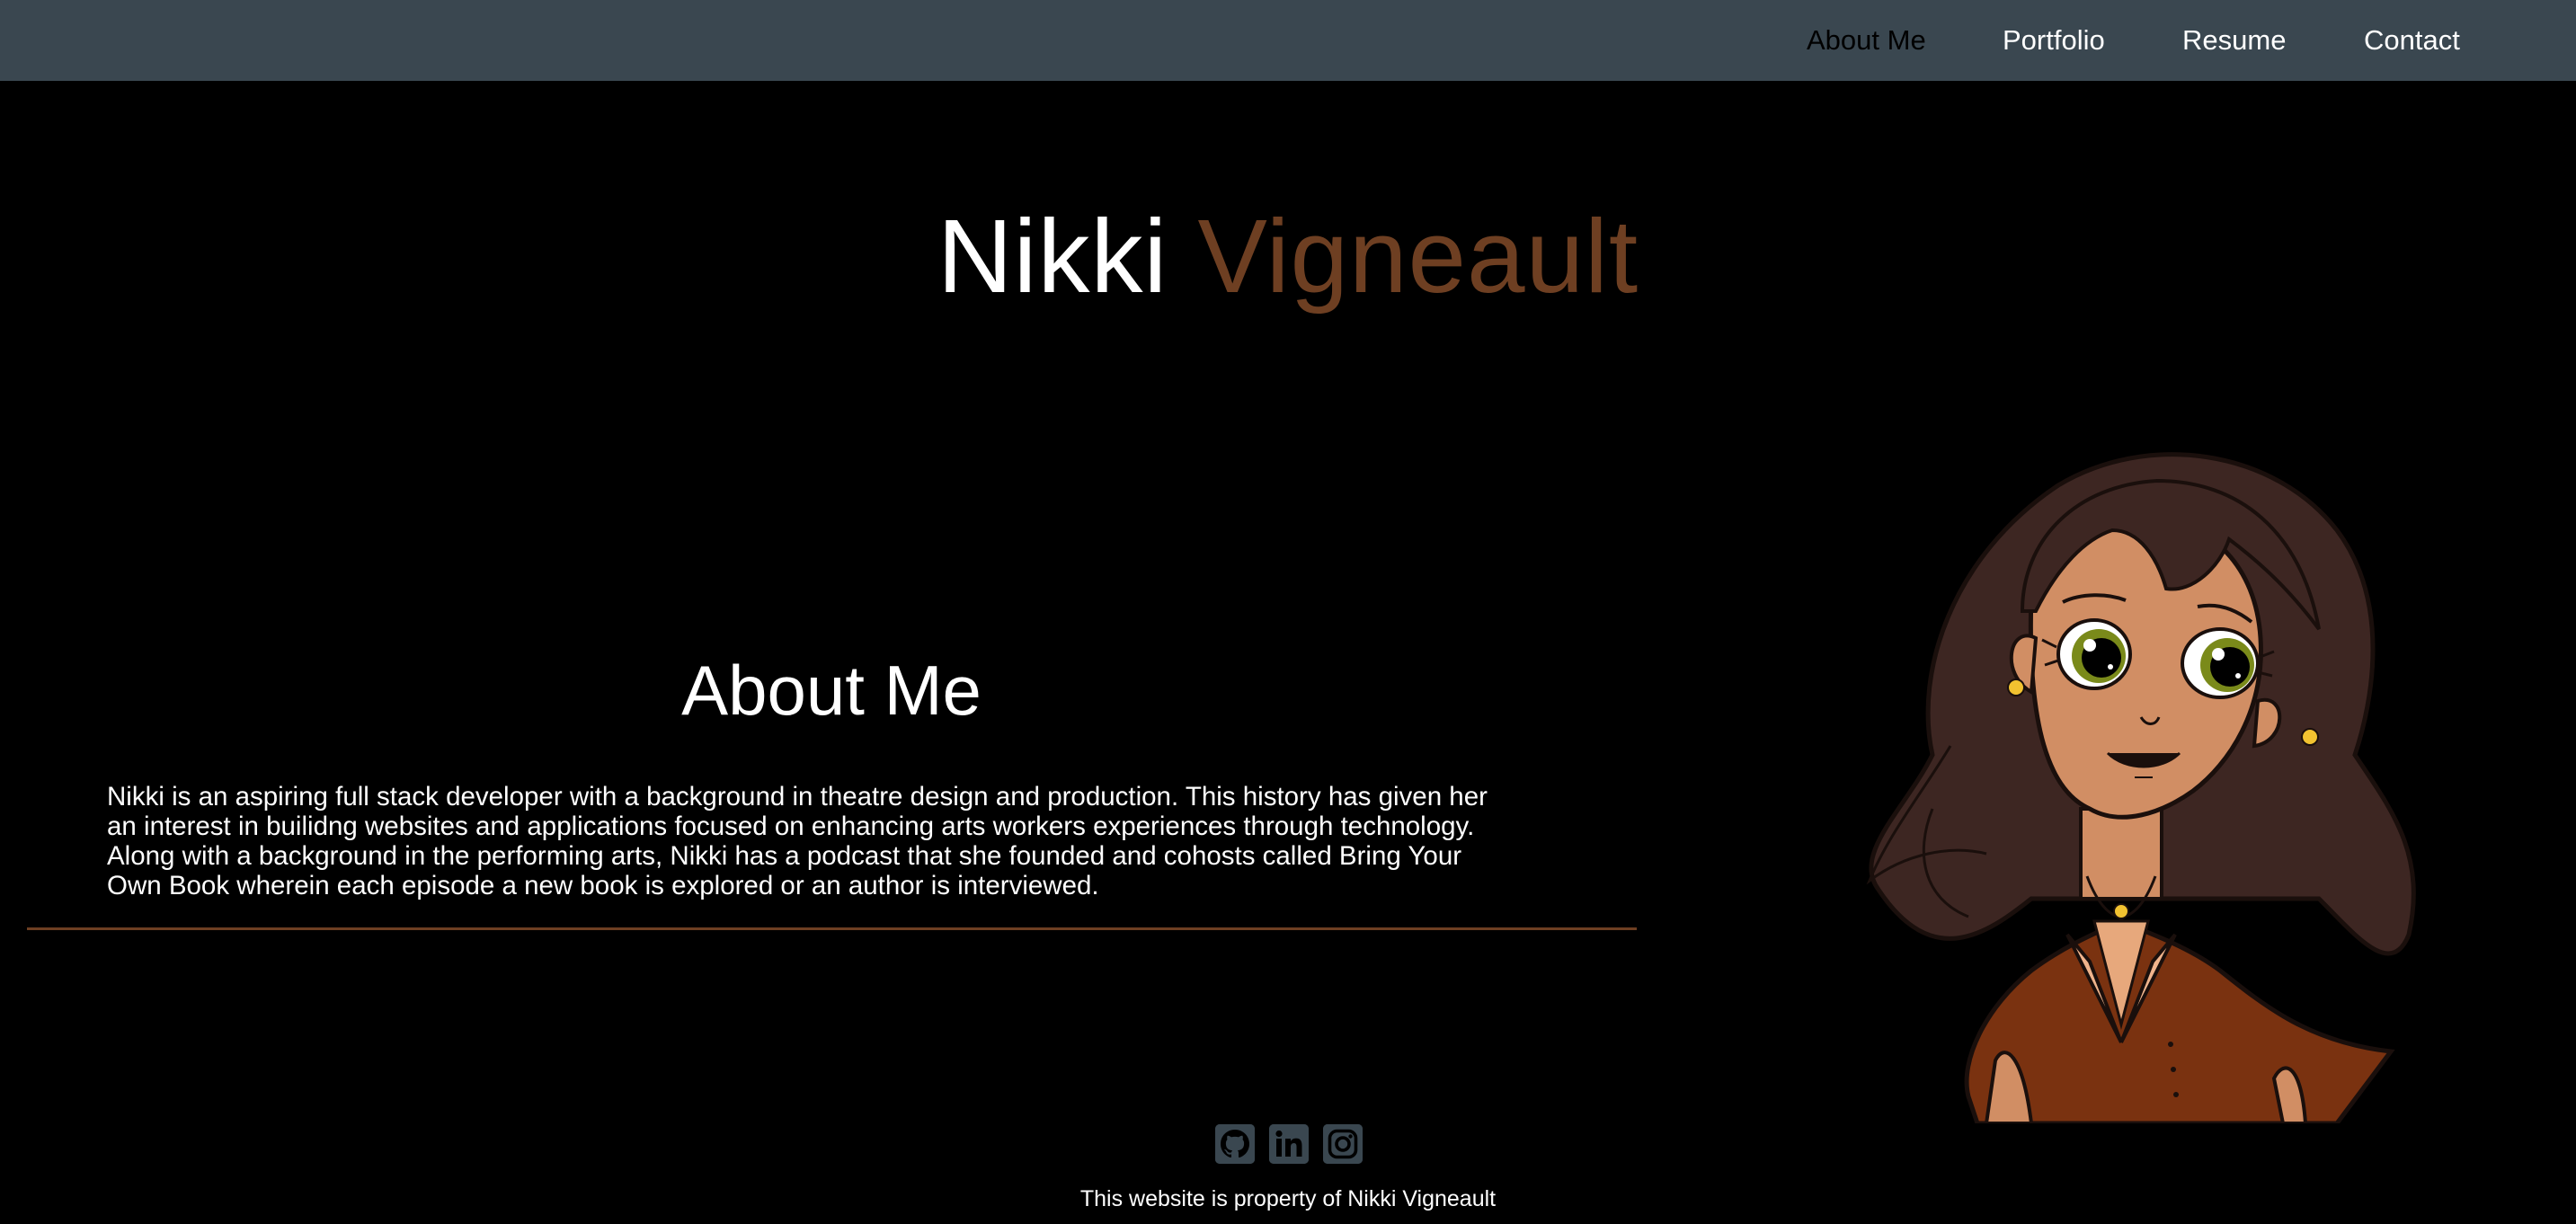 This screenshot has height=1224, width=2576. I want to click on github-icon, so click(1235, 1144).